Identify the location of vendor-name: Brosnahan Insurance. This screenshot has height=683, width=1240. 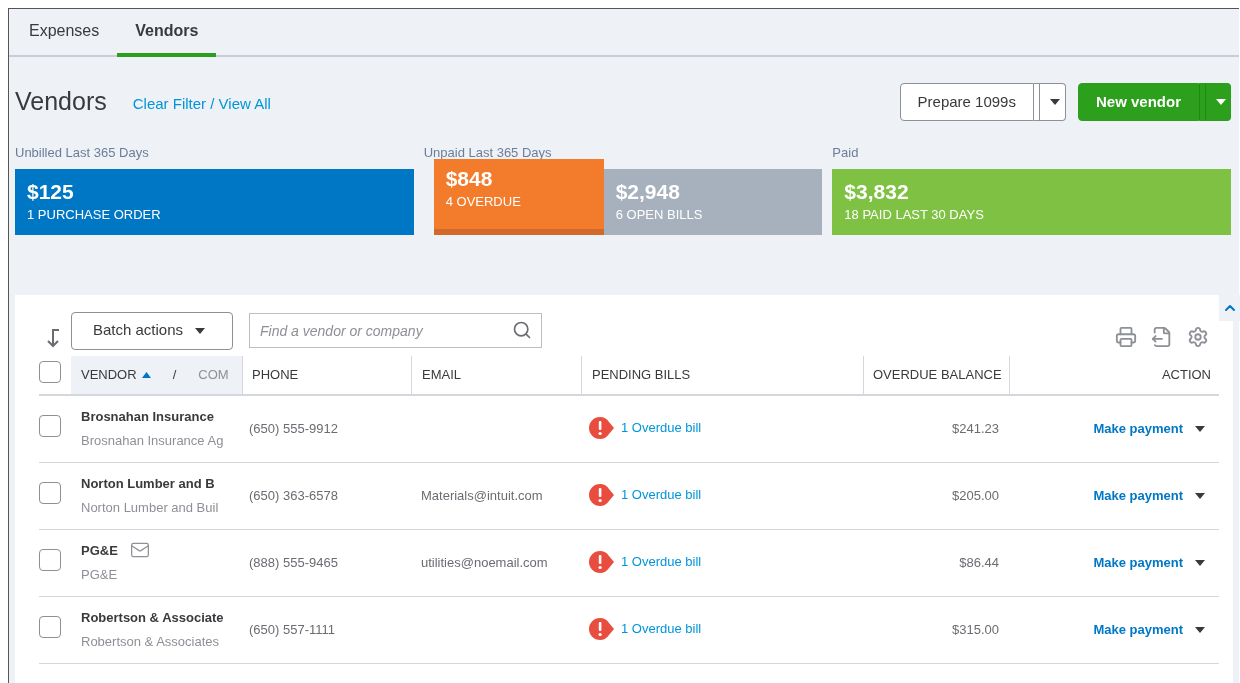
(147, 416).